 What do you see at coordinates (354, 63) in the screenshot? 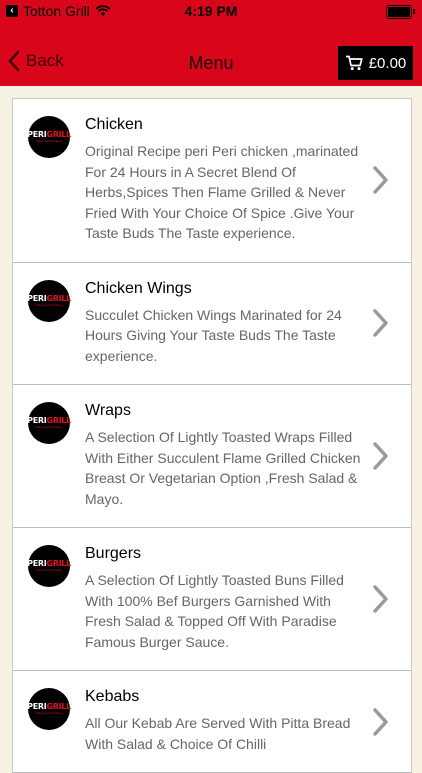
I see `cart-icon` at bounding box center [354, 63].